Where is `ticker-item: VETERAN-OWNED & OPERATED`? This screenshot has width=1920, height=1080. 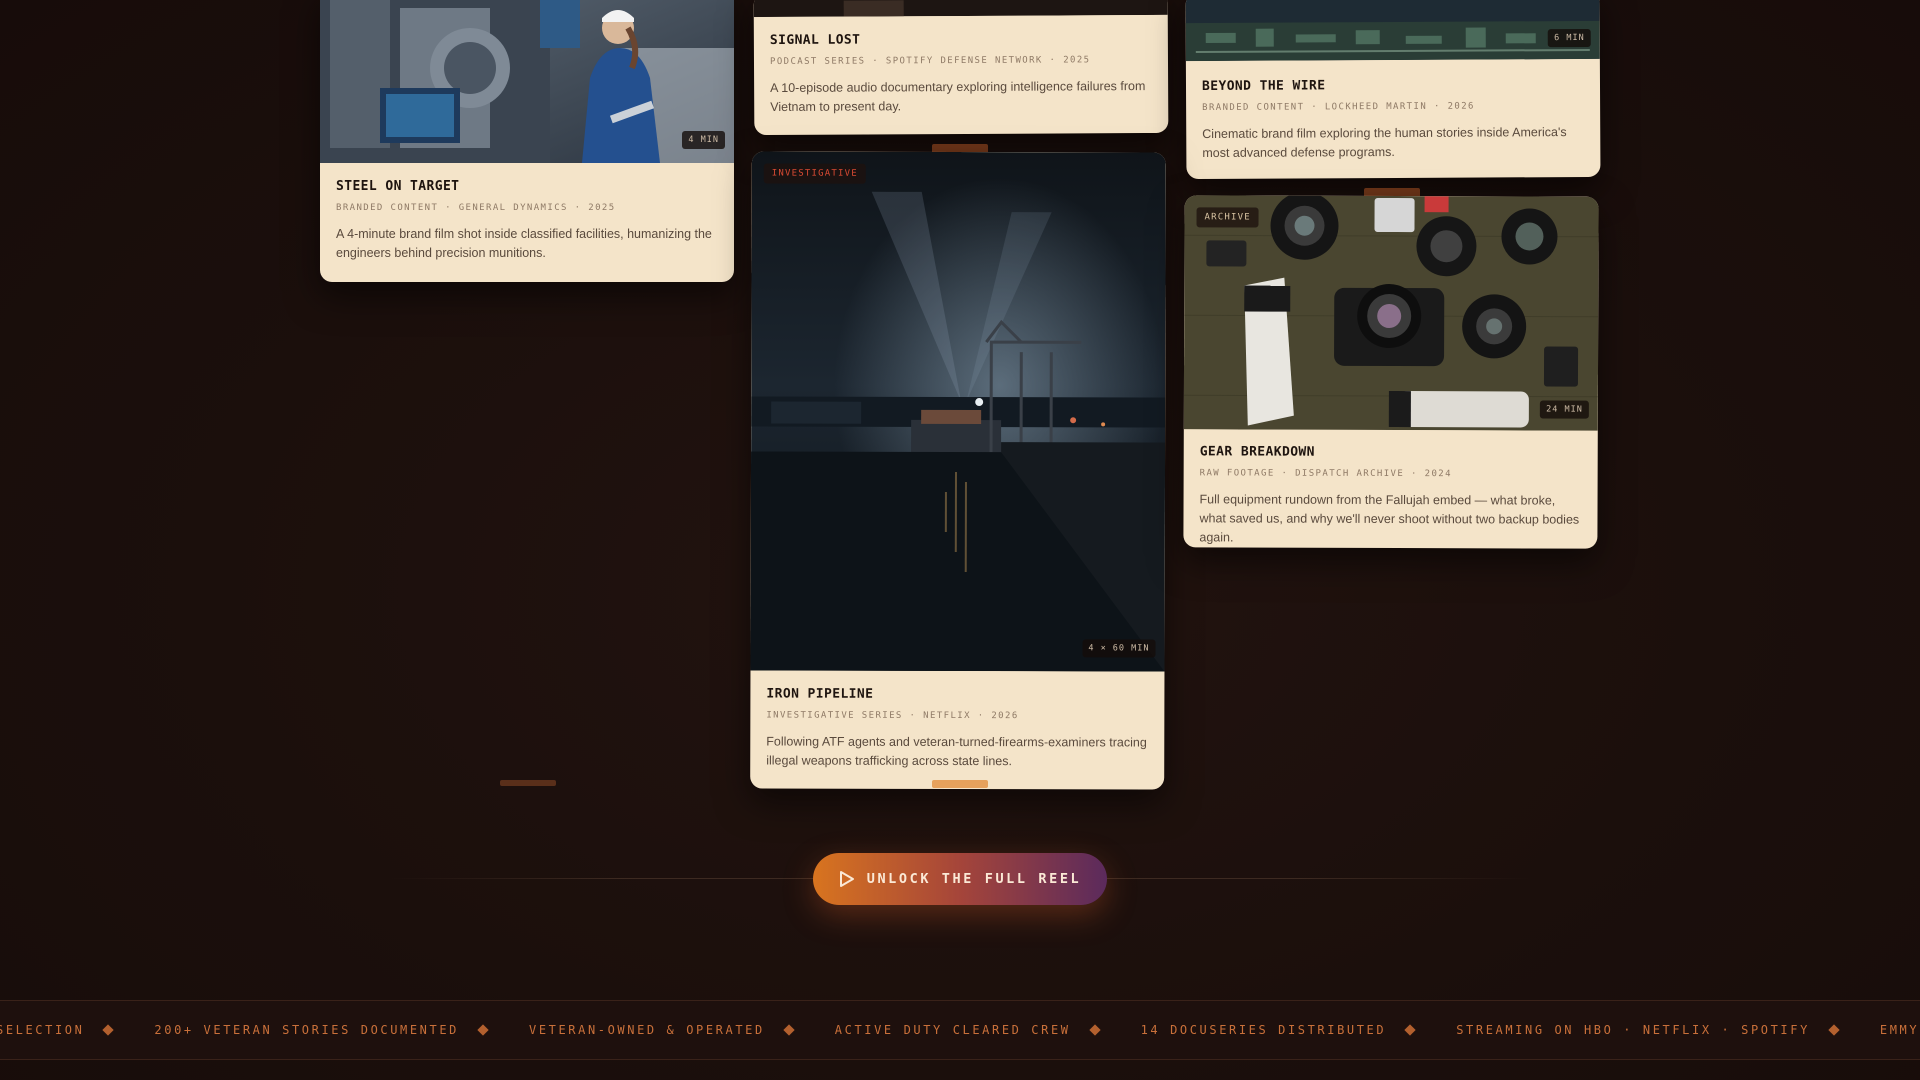
ticker-item: VETERAN-OWNED & OPERATED is located at coordinates (682, 1030).